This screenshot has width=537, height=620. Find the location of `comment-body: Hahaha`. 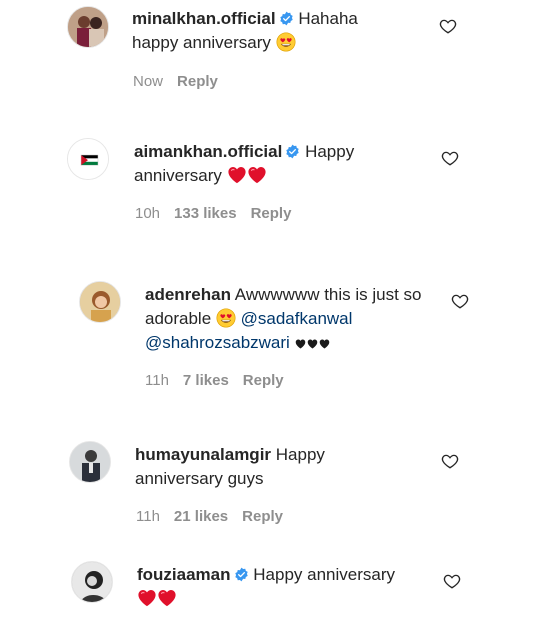

comment-body: Hahaha is located at coordinates (328, 18).